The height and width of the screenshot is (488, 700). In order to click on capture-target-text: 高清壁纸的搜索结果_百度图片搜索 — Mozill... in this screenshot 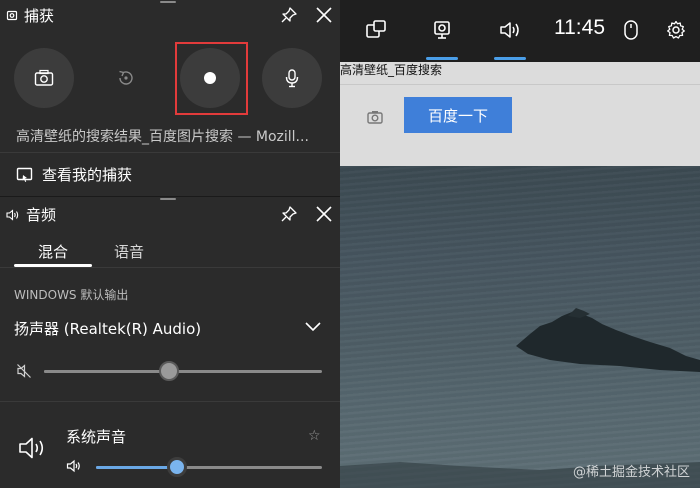, I will do `click(162, 137)`.